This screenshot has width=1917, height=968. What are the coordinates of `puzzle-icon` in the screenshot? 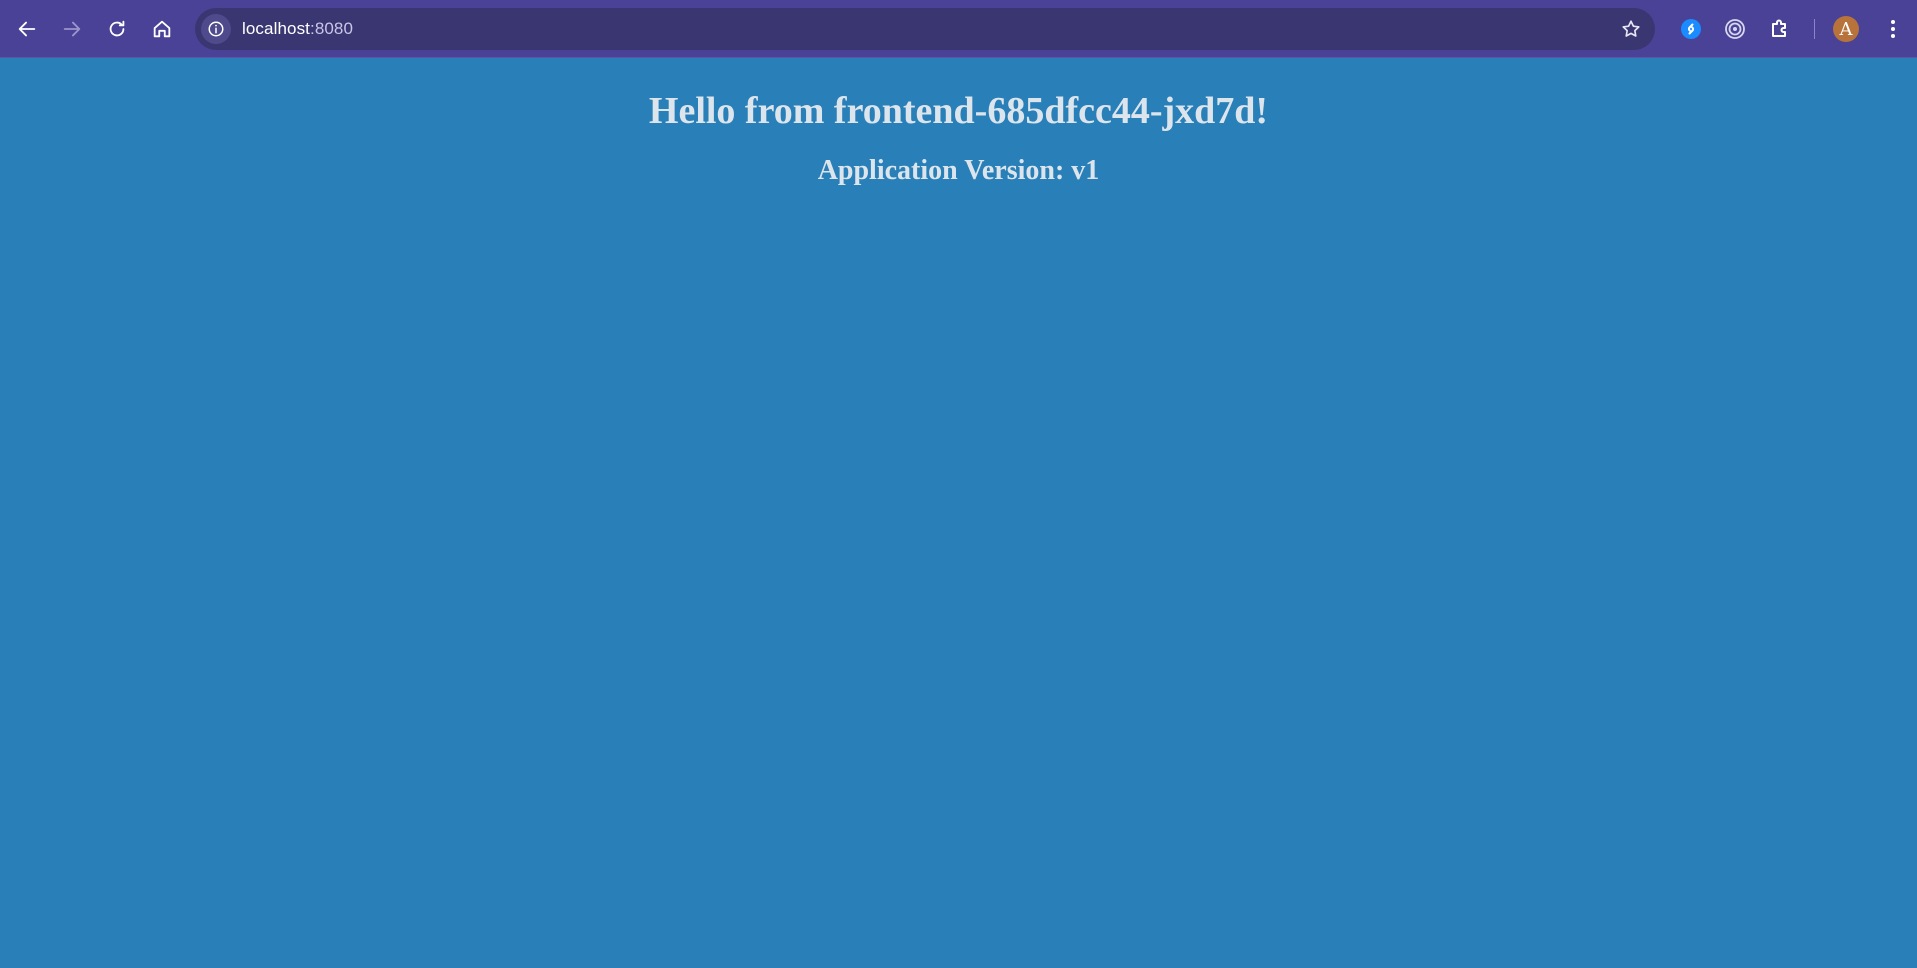 It's located at (1779, 28).